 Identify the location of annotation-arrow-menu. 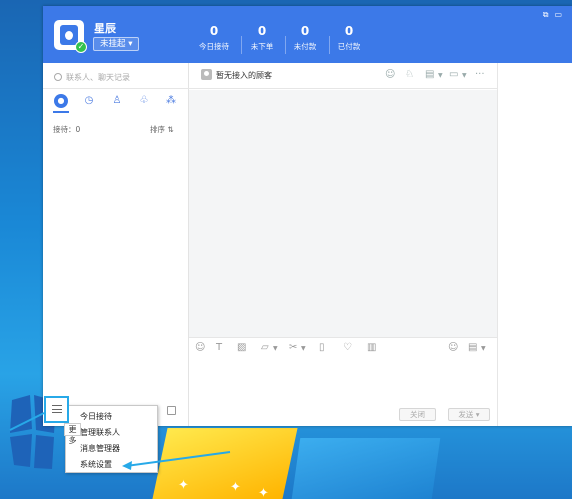
(27, 421).